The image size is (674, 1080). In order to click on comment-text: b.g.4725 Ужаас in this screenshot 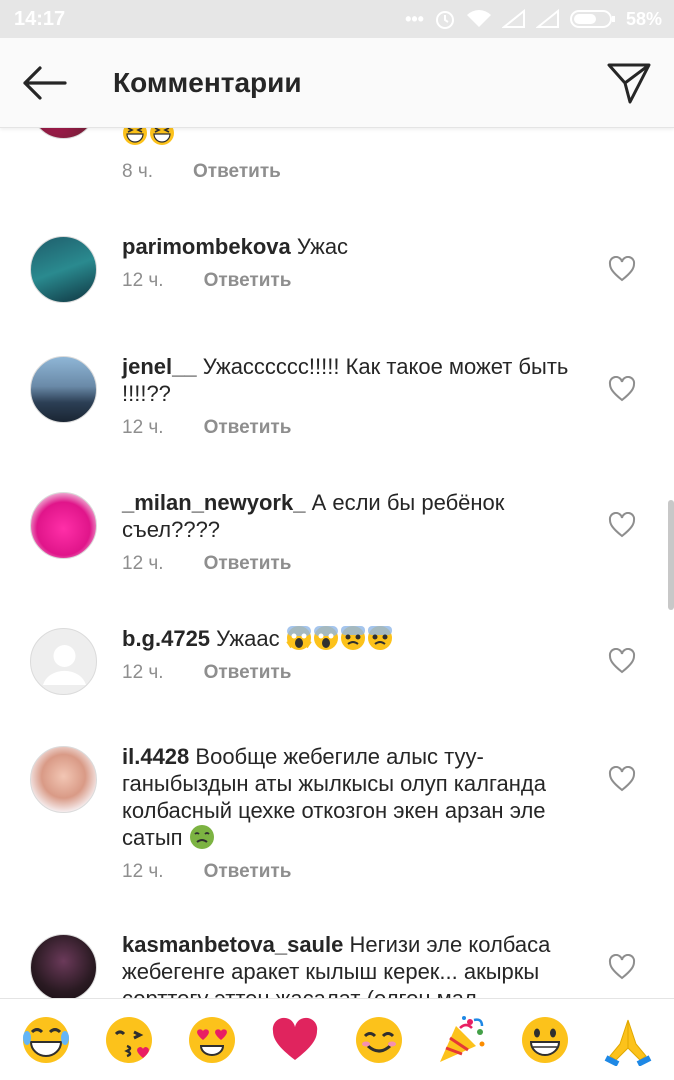, I will do `click(347, 638)`.